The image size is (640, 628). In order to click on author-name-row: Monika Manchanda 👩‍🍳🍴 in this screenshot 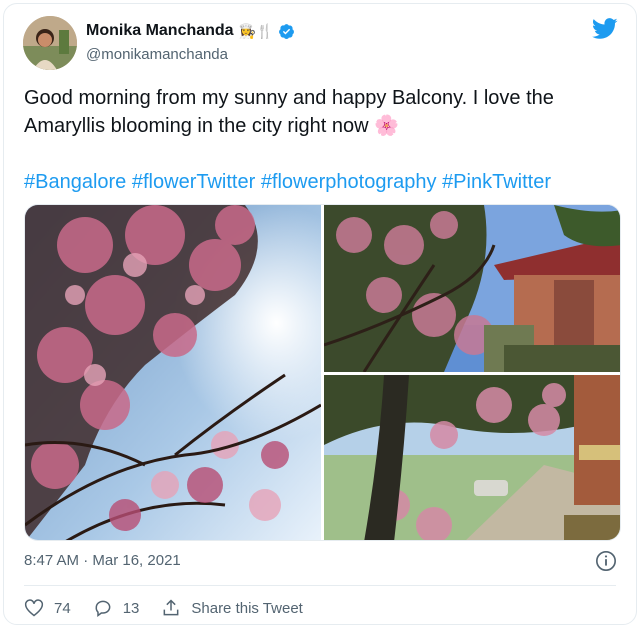, I will do `click(190, 31)`.